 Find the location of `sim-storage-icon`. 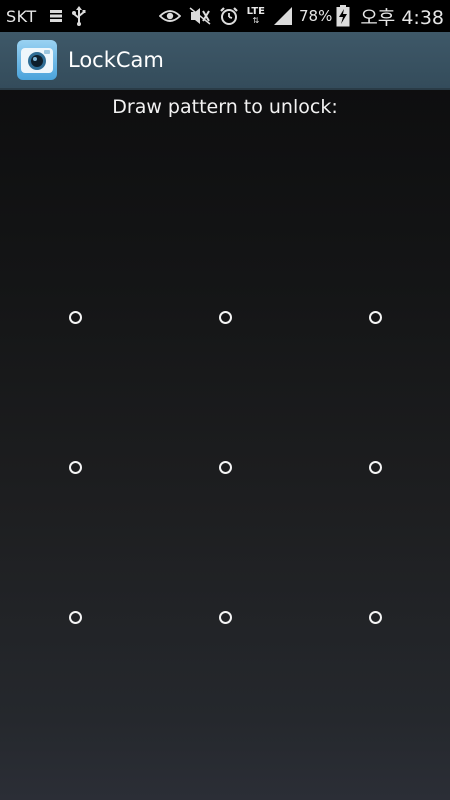

sim-storage-icon is located at coordinates (56, 16).